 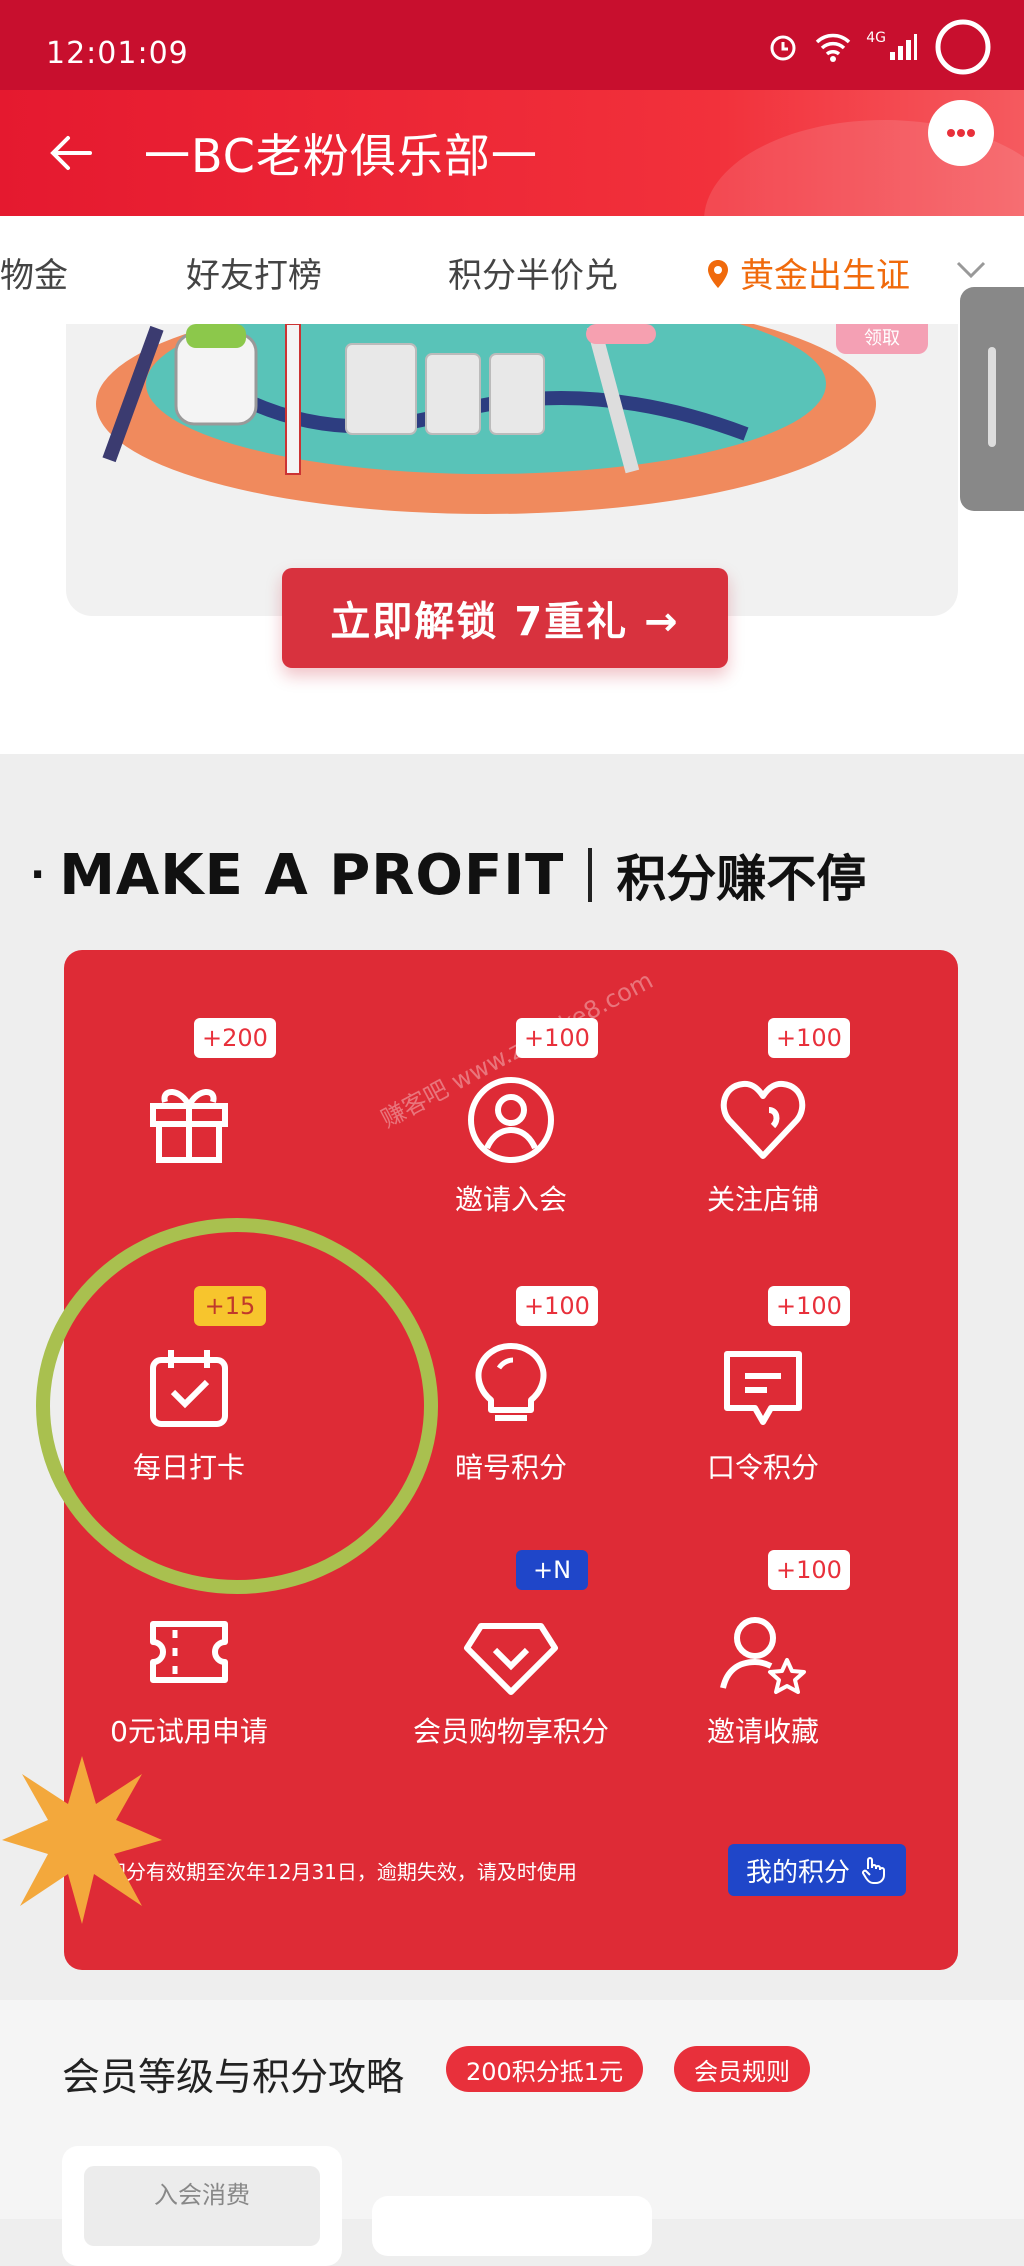 I want to click on level-card-label: 入会消费, so click(x=202, y=2206).